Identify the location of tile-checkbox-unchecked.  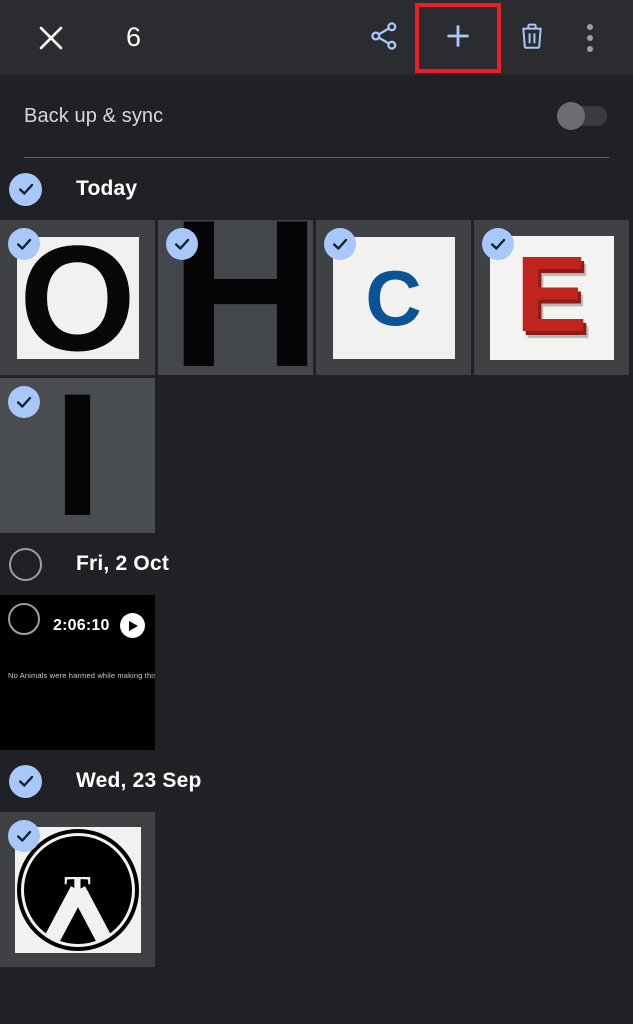
(24, 619).